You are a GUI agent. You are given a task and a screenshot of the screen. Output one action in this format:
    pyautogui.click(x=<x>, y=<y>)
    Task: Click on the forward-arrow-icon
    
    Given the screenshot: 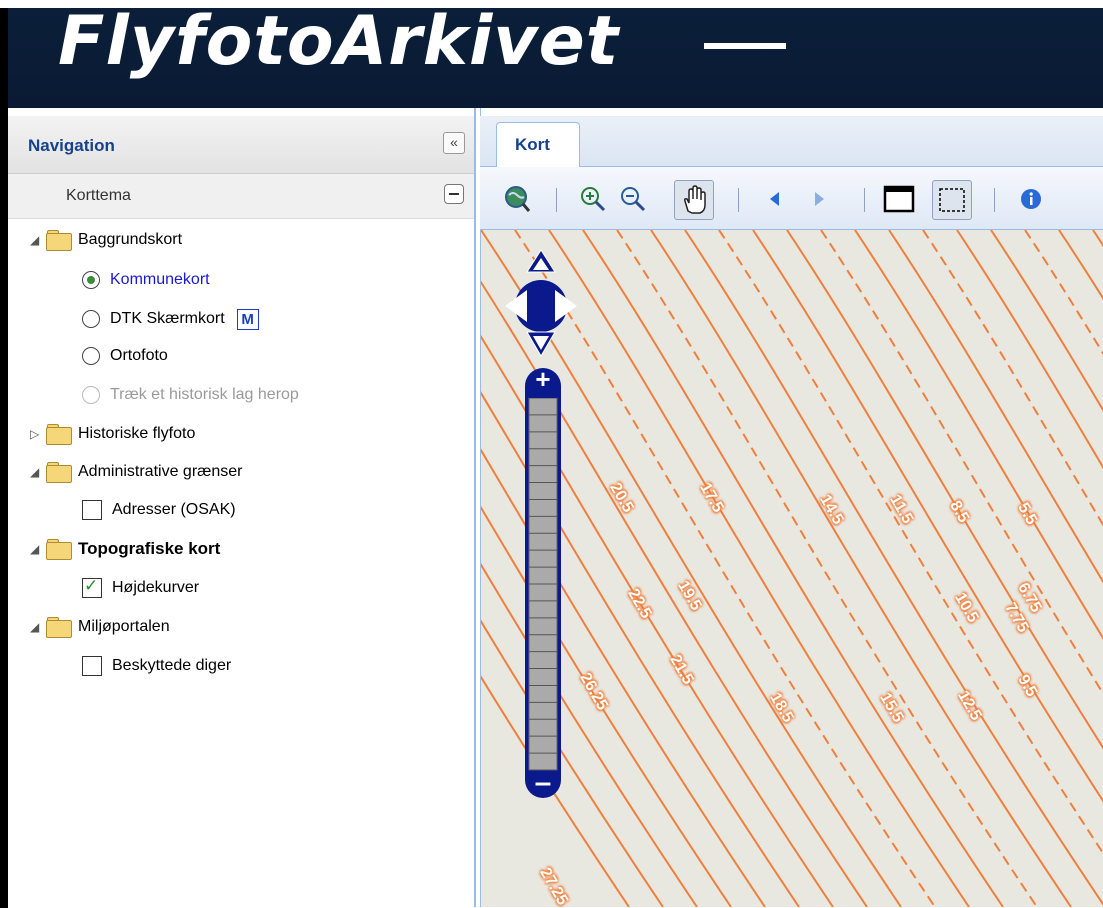 What is the action you would take?
    pyautogui.click(x=819, y=199)
    